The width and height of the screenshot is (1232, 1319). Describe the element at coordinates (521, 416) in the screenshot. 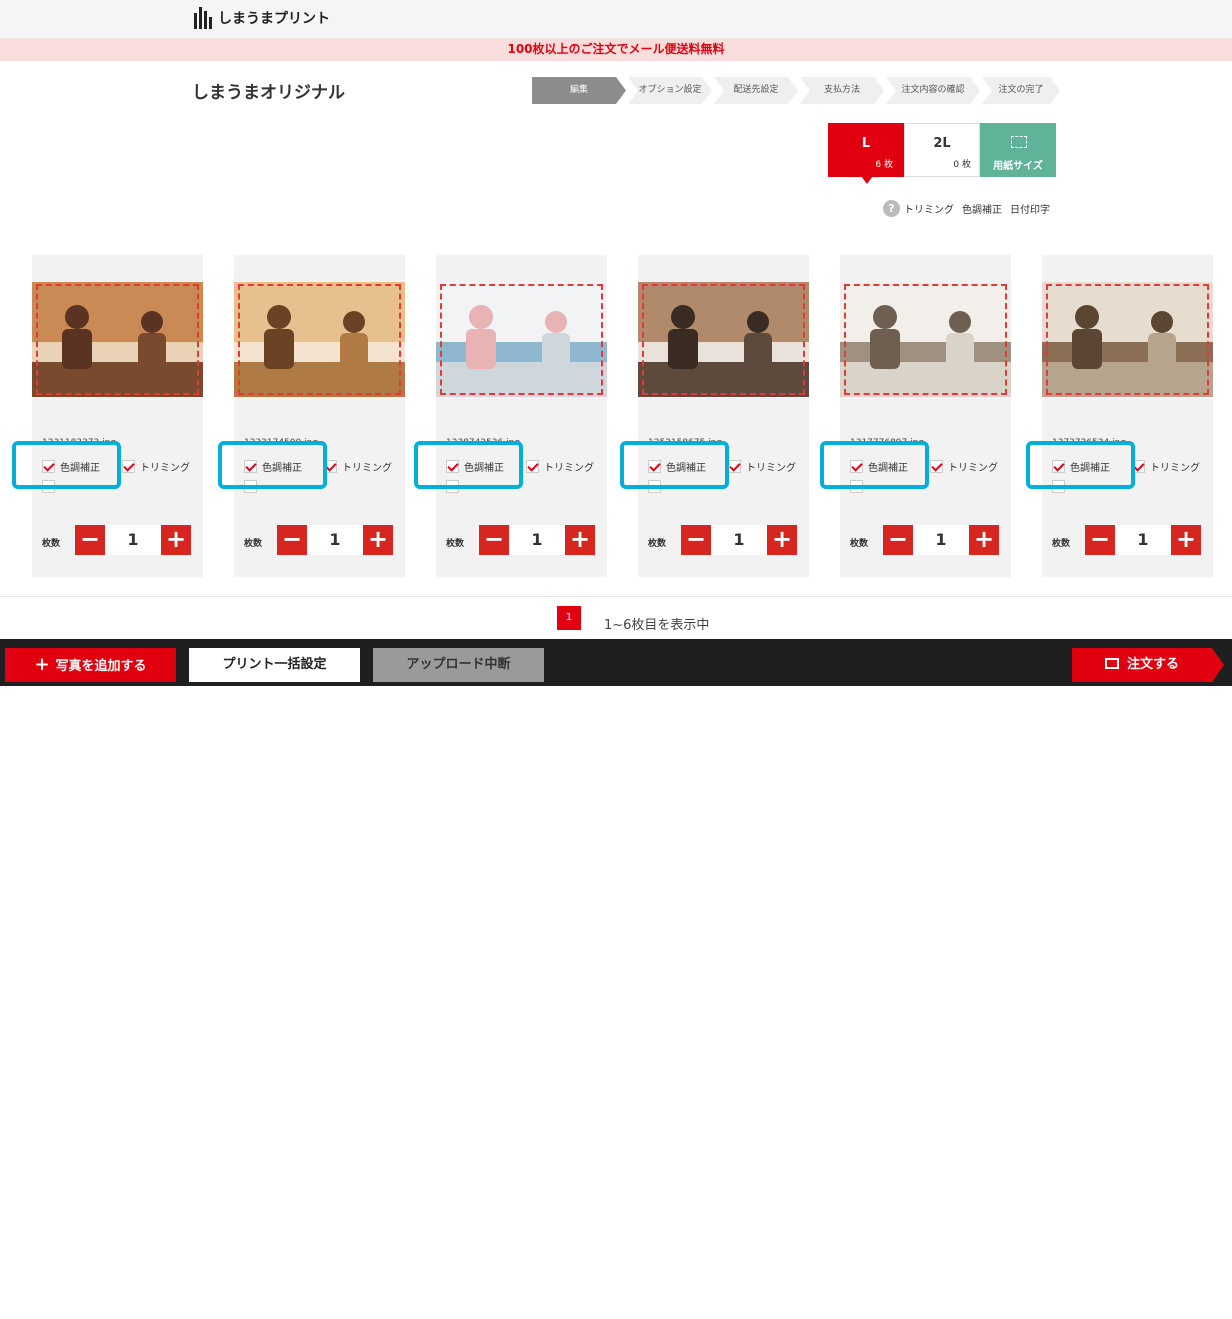

I see `photo-card: 1238742536.jpg 色調補正 トリミング 枚数 − 1 +` at that location.